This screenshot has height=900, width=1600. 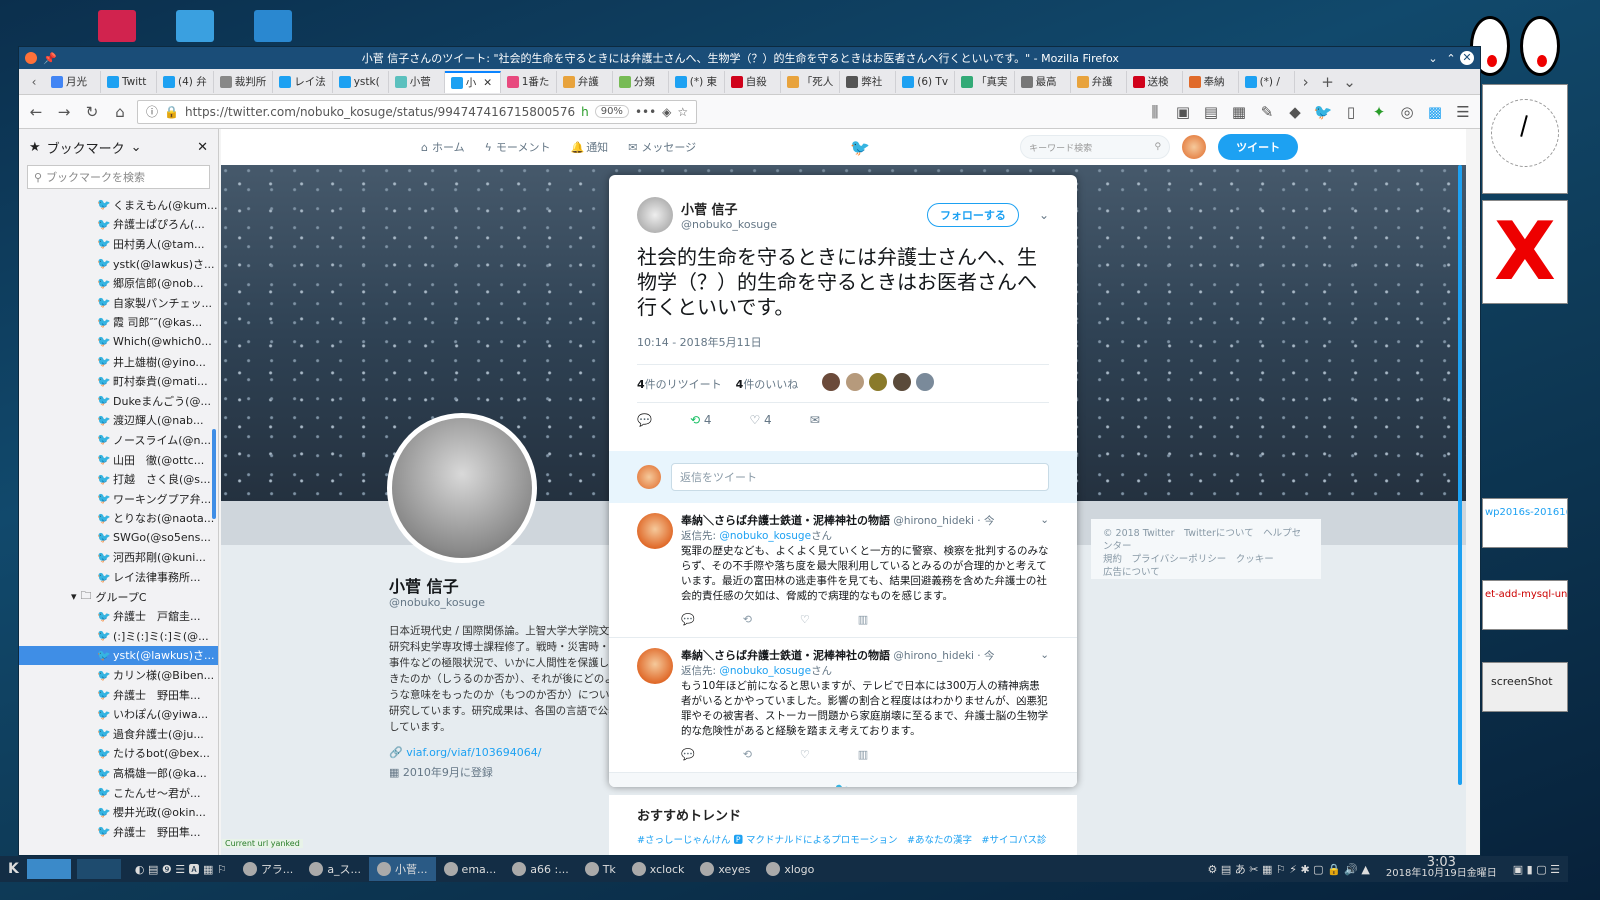 What do you see at coordinates (185, 81) in the screenshot?
I see `tab: (4) 弁` at bounding box center [185, 81].